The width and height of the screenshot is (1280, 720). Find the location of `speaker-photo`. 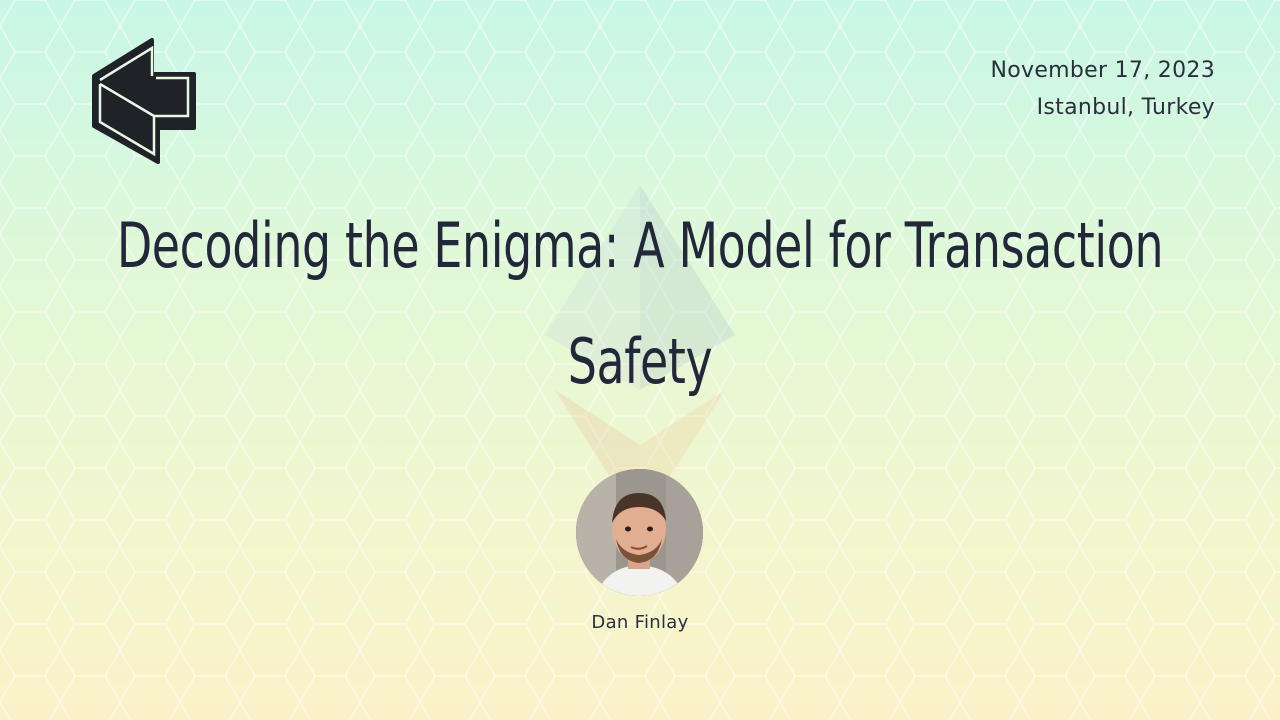

speaker-photo is located at coordinates (639, 532).